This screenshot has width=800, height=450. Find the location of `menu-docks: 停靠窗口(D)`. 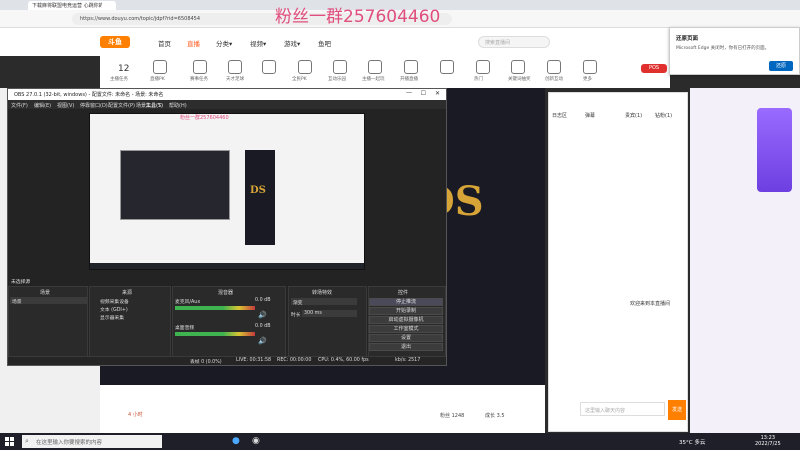

menu-docks: 停靠窗口(D) is located at coordinates (94, 105).